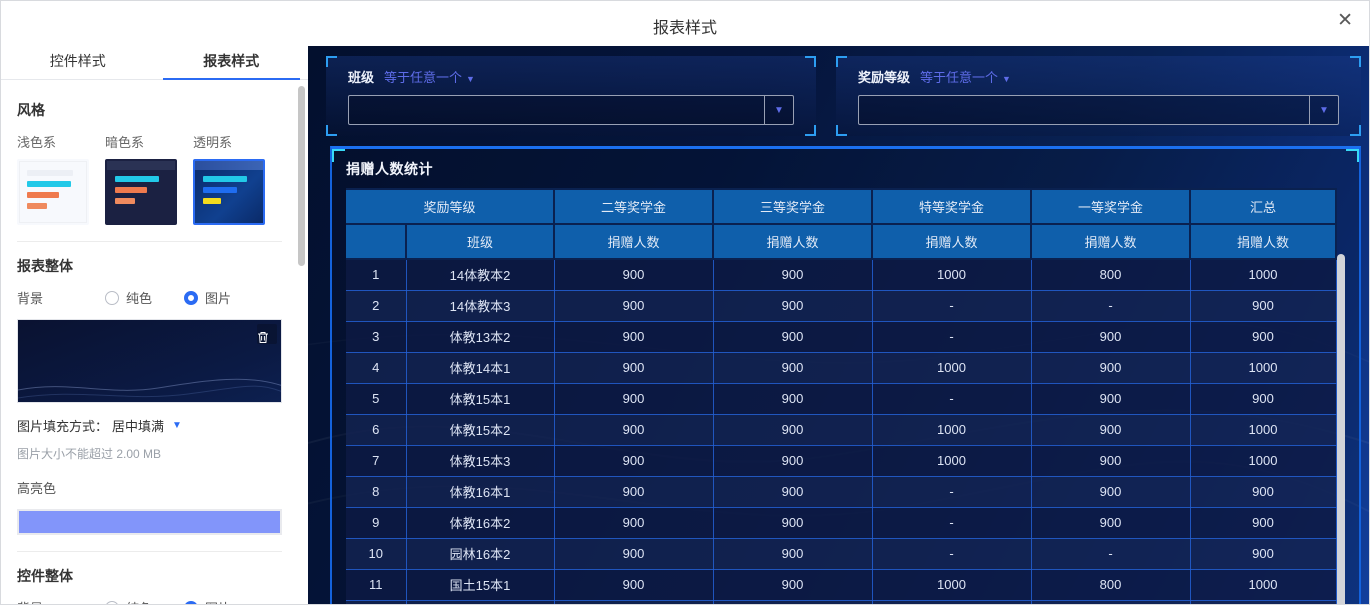 The height and width of the screenshot is (605, 1370). I want to click on close-icon: ✕, so click(1345, 20).